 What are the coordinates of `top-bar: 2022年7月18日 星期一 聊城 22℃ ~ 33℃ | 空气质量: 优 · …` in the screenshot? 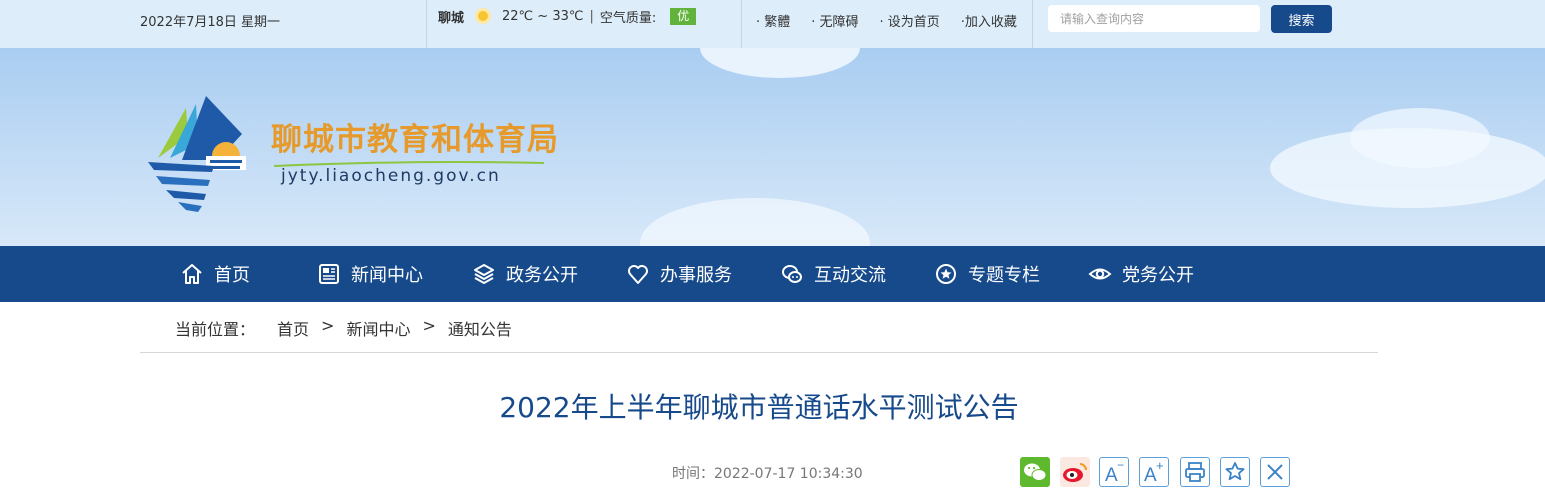 It's located at (772, 24).